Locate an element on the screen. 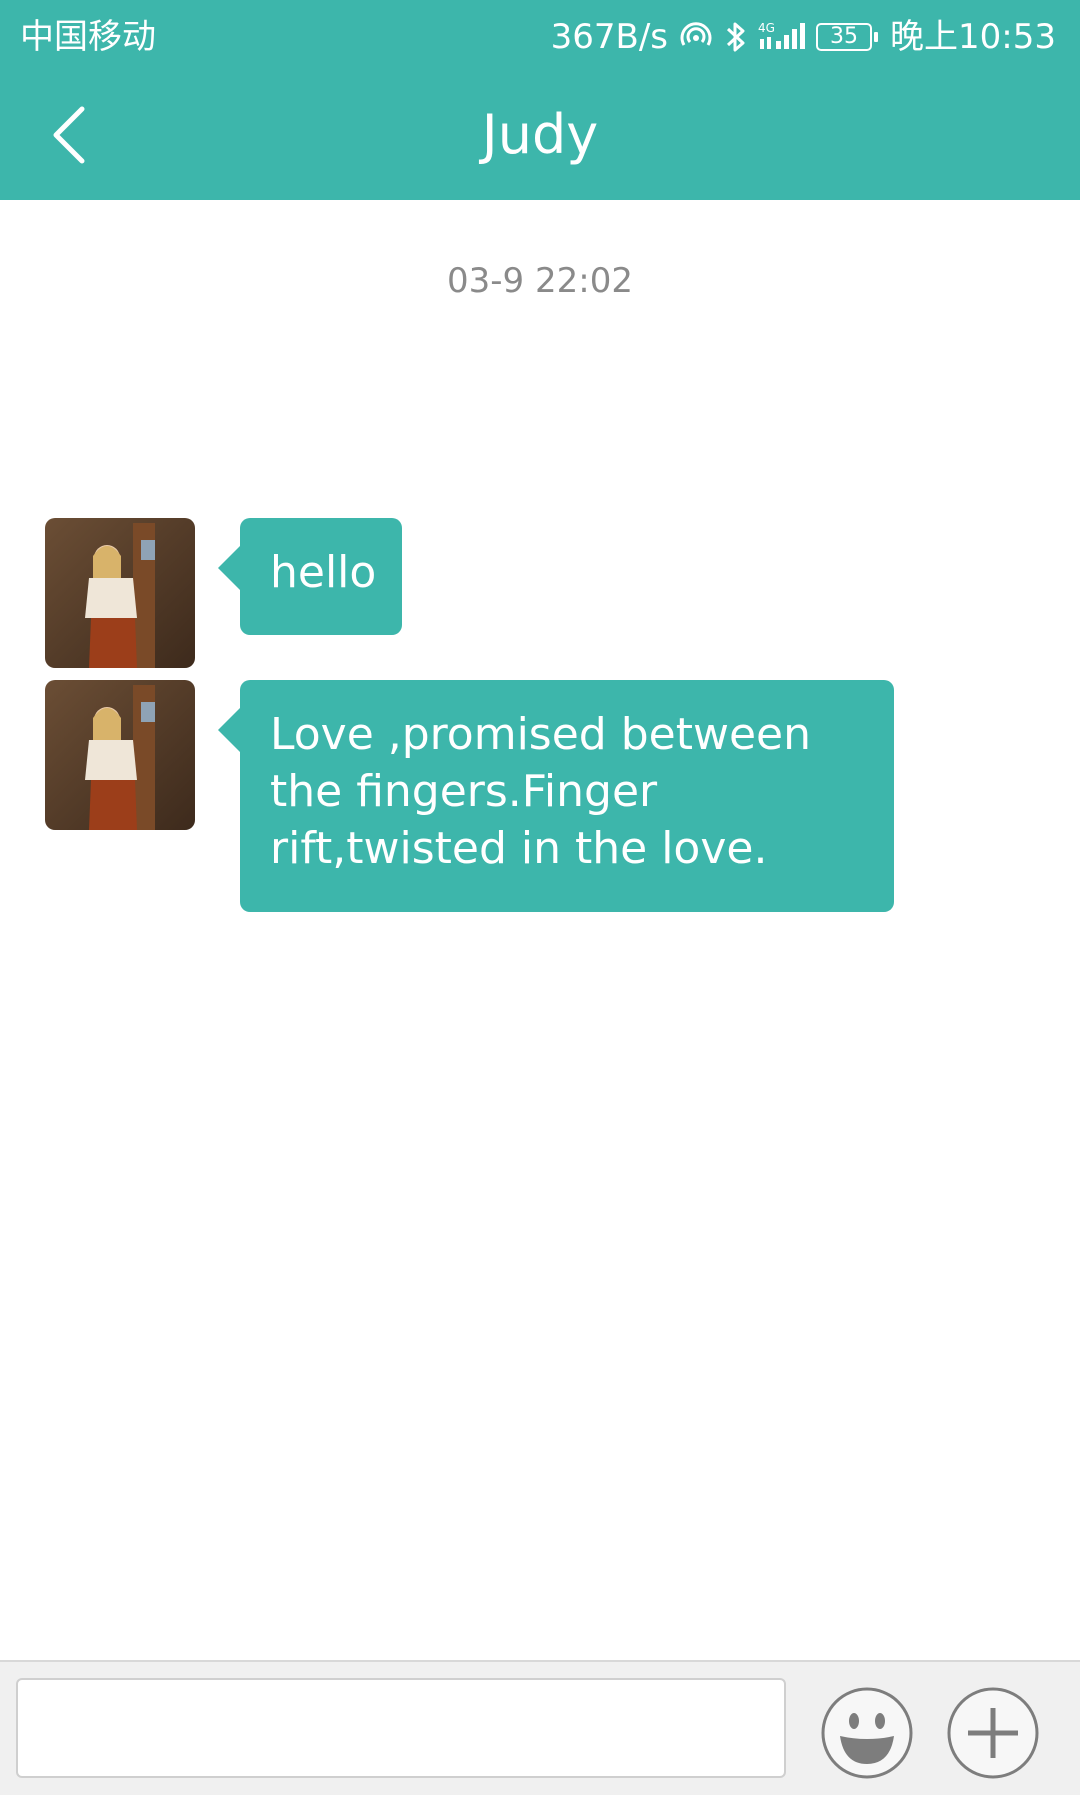 Image resolution: width=1080 pixels, height=1795 pixels. emoji-icon is located at coordinates (867, 1735).